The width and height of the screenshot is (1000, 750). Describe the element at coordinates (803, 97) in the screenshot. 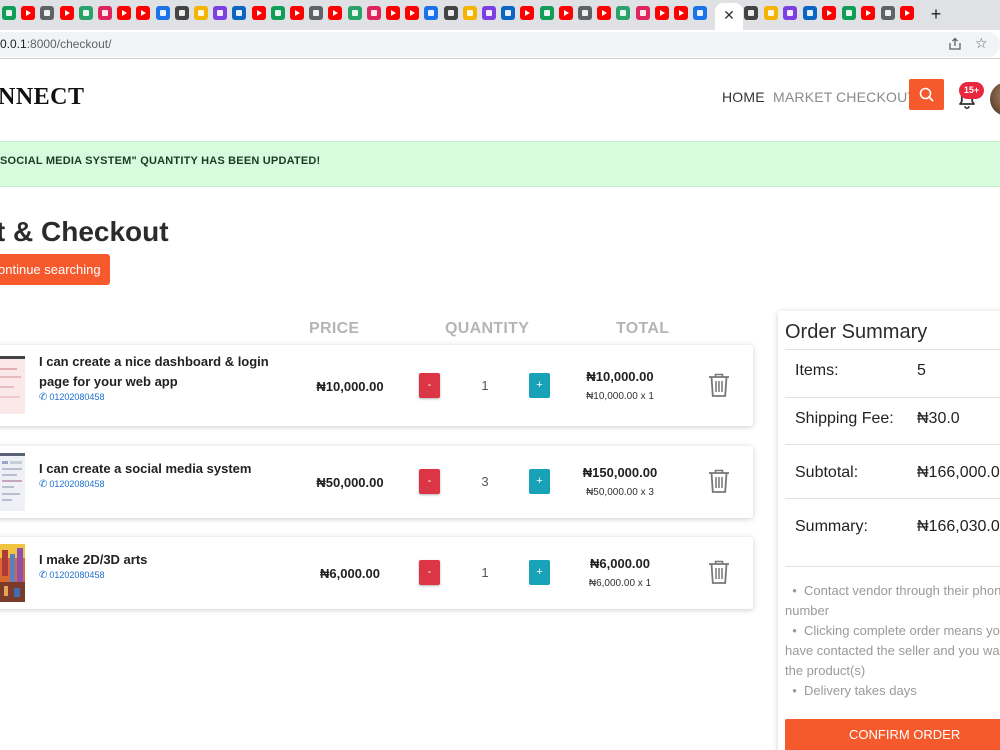

I see `nav-market-link: MARKET` at that location.